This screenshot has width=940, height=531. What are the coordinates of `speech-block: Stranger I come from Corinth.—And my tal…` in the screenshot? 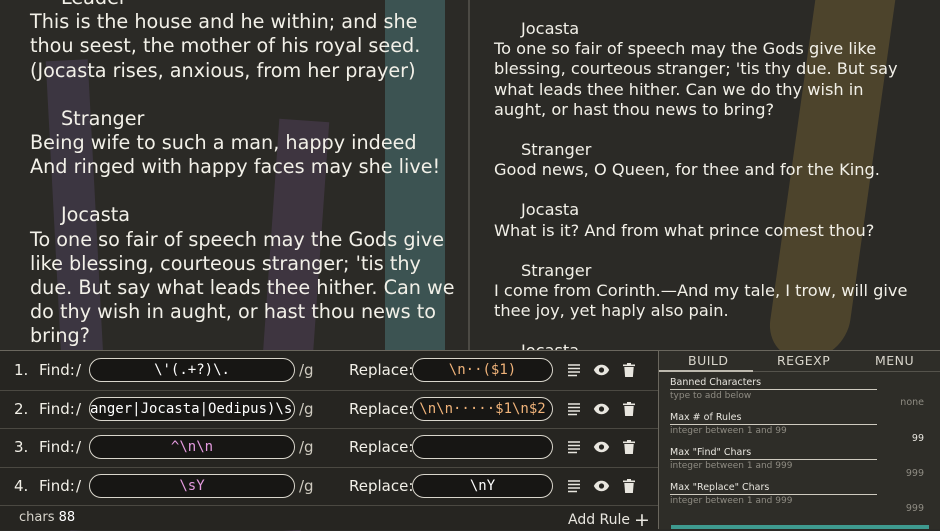 It's located at (717, 291).